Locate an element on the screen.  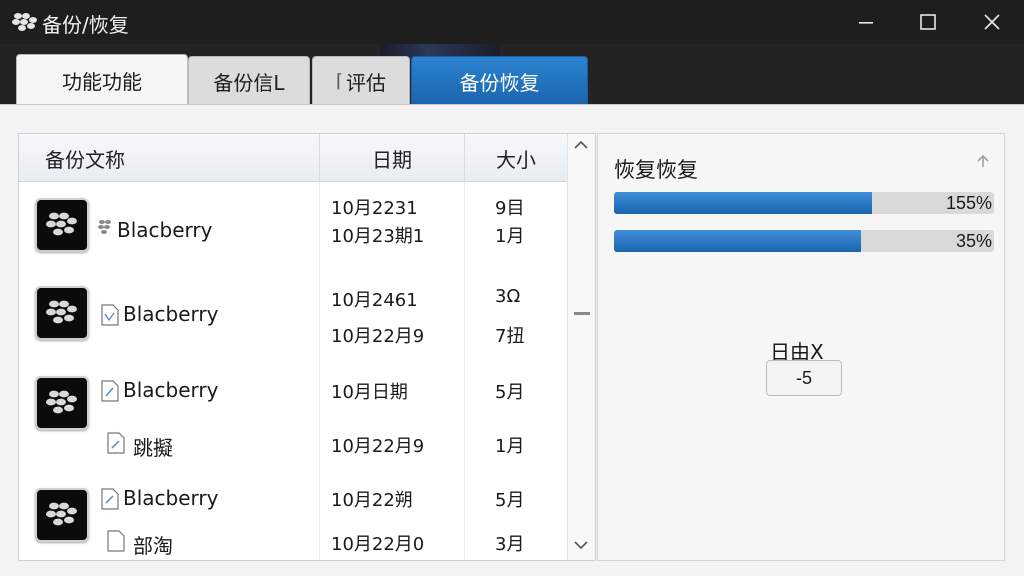
close-button is located at coordinates (992, 22).